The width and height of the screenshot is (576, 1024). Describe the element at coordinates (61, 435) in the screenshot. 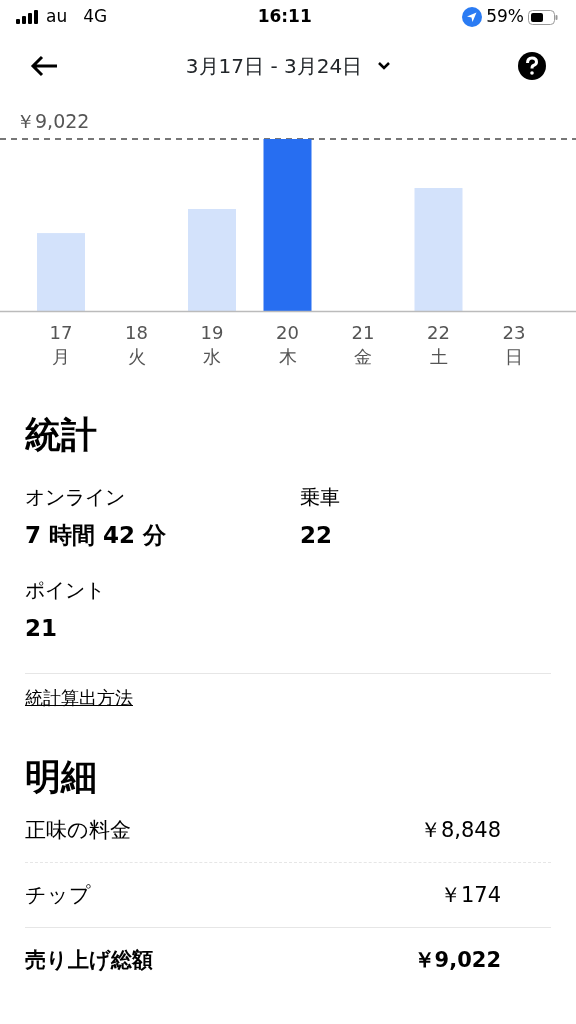

I see `section-title: 統計` at that location.